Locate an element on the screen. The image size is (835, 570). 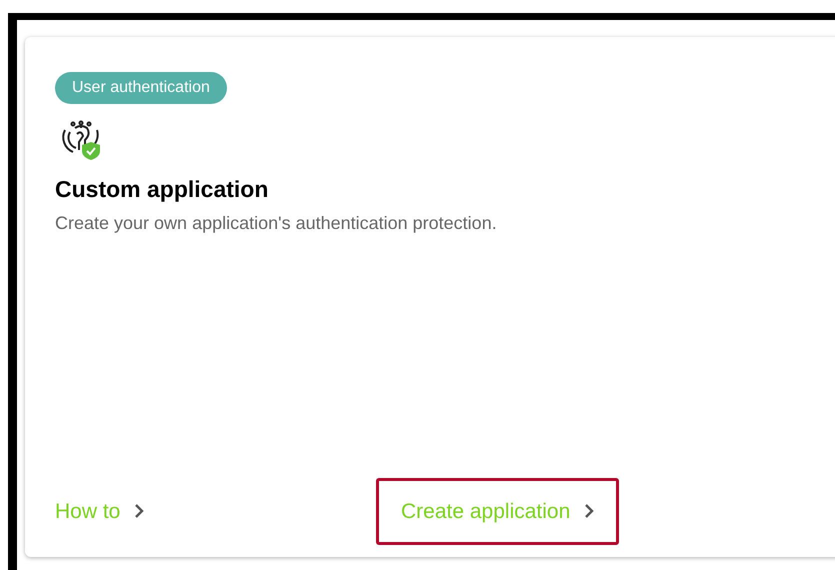
card-description: Create your own application's authentication protection. is located at coordinates (276, 223).